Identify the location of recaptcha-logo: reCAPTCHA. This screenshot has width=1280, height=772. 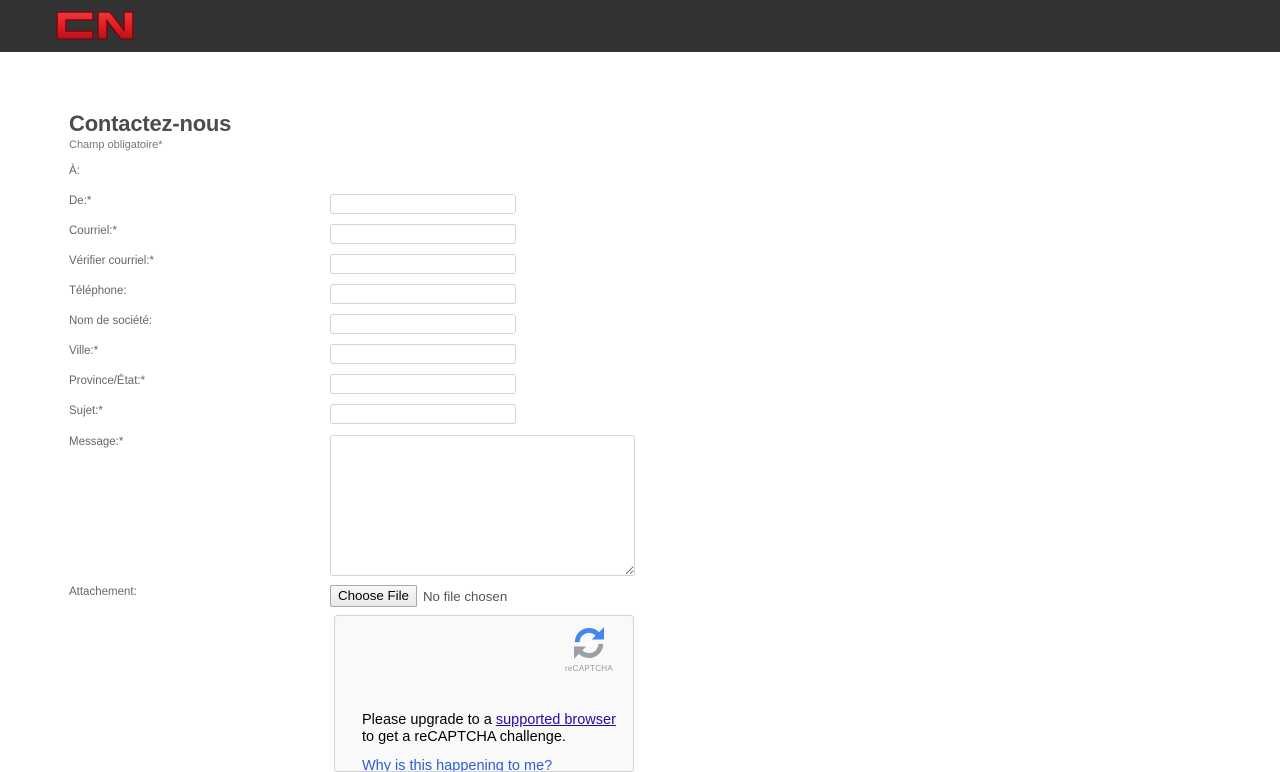
(589, 648).